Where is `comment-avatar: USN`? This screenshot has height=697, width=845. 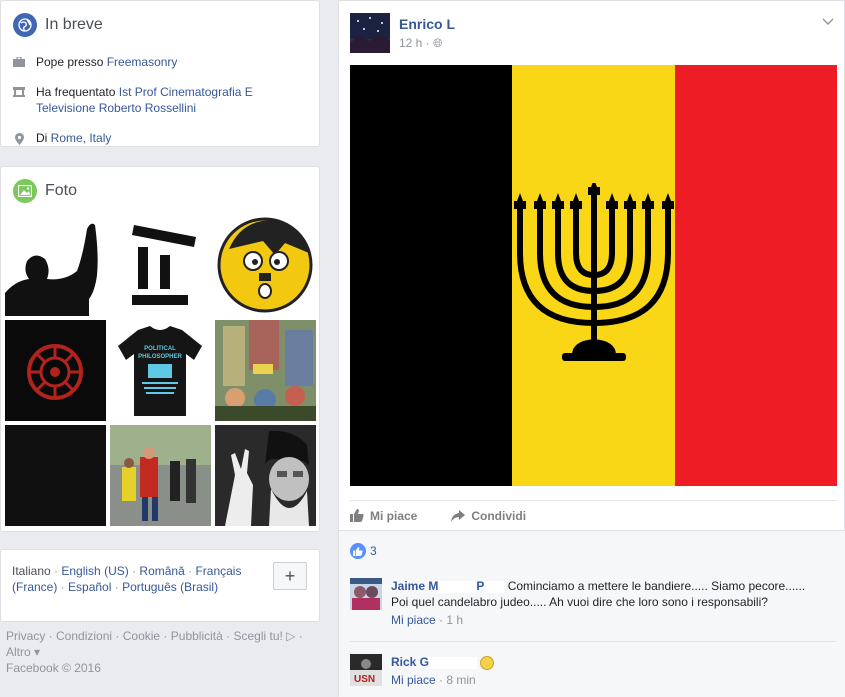 comment-avatar: USN is located at coordinates (366, 670).